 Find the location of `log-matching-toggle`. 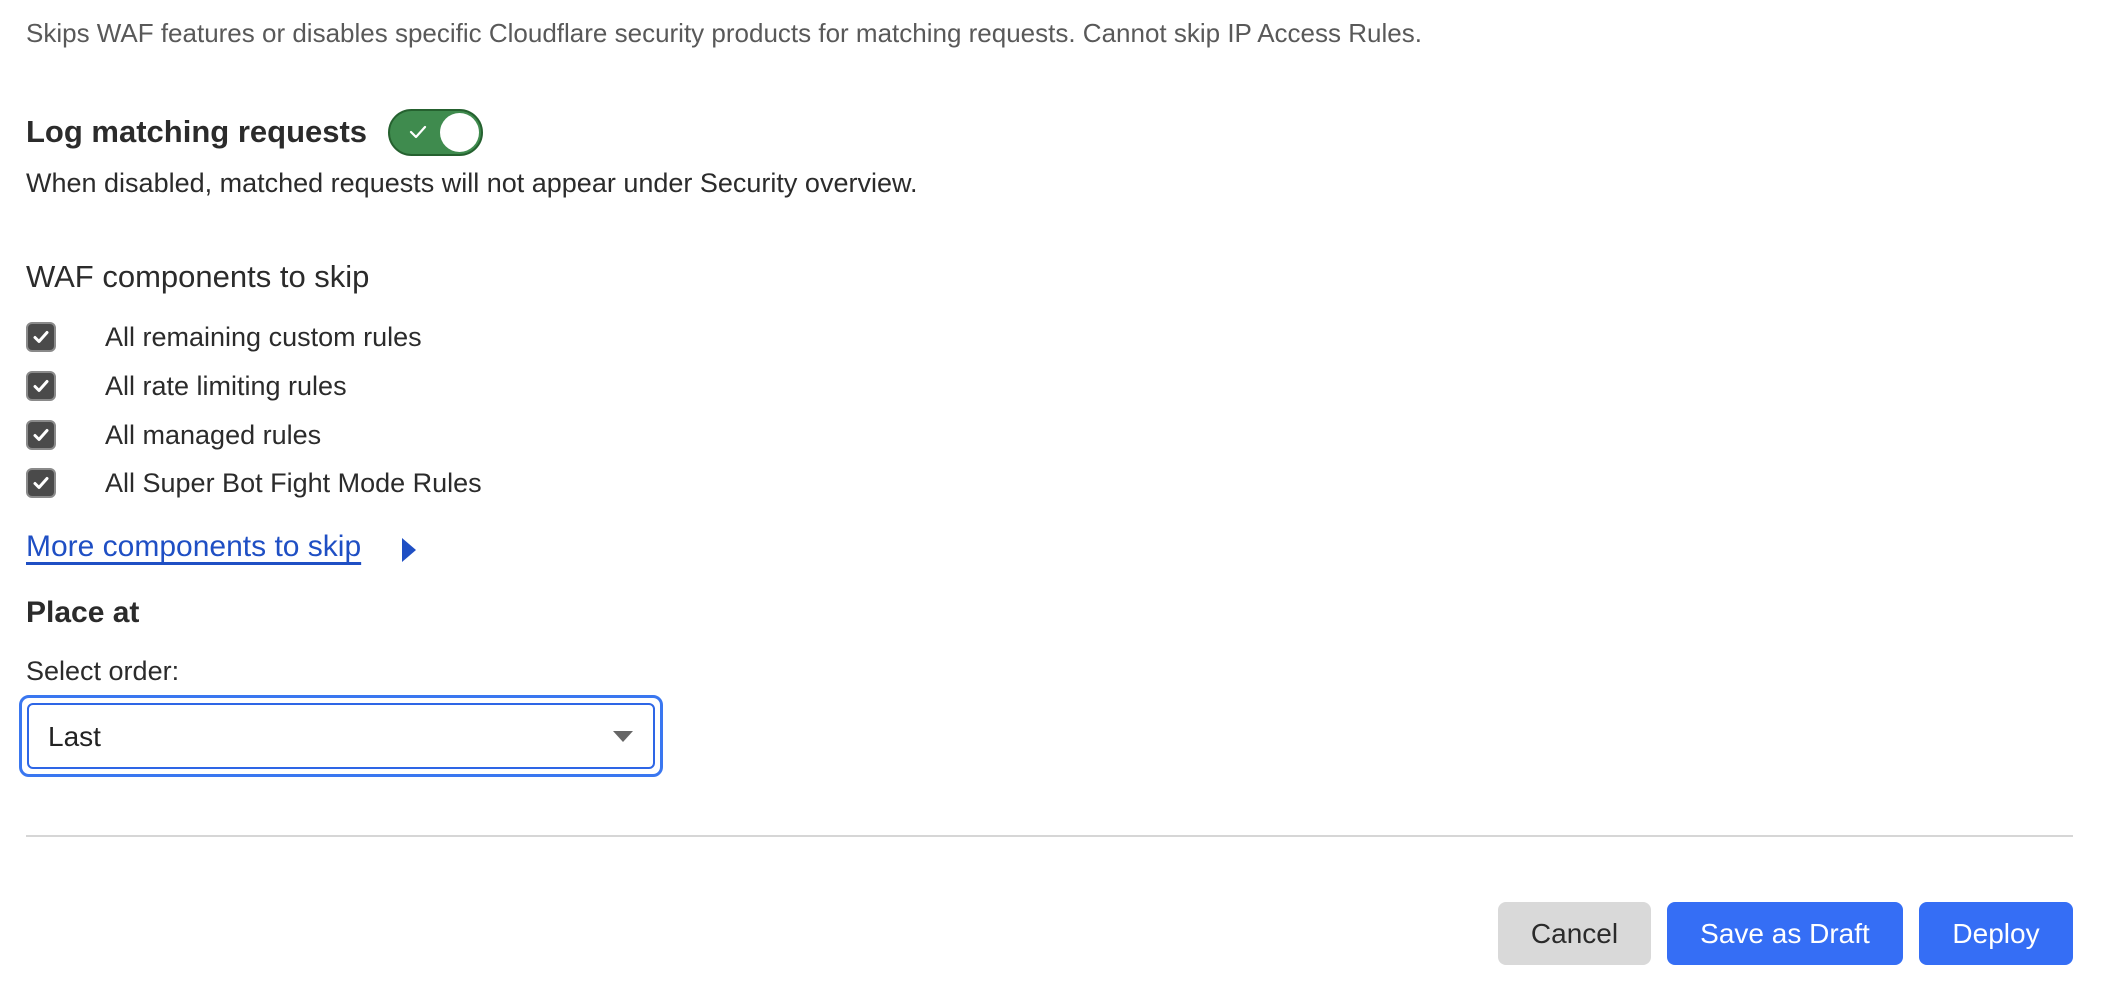

log-matching-toggle is located at coordinates (435, 132).